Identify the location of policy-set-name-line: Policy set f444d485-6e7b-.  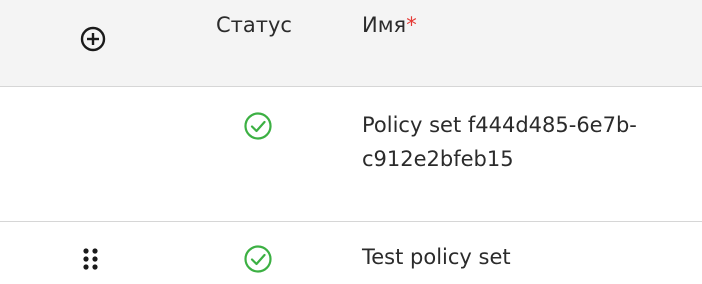
(499, 125).